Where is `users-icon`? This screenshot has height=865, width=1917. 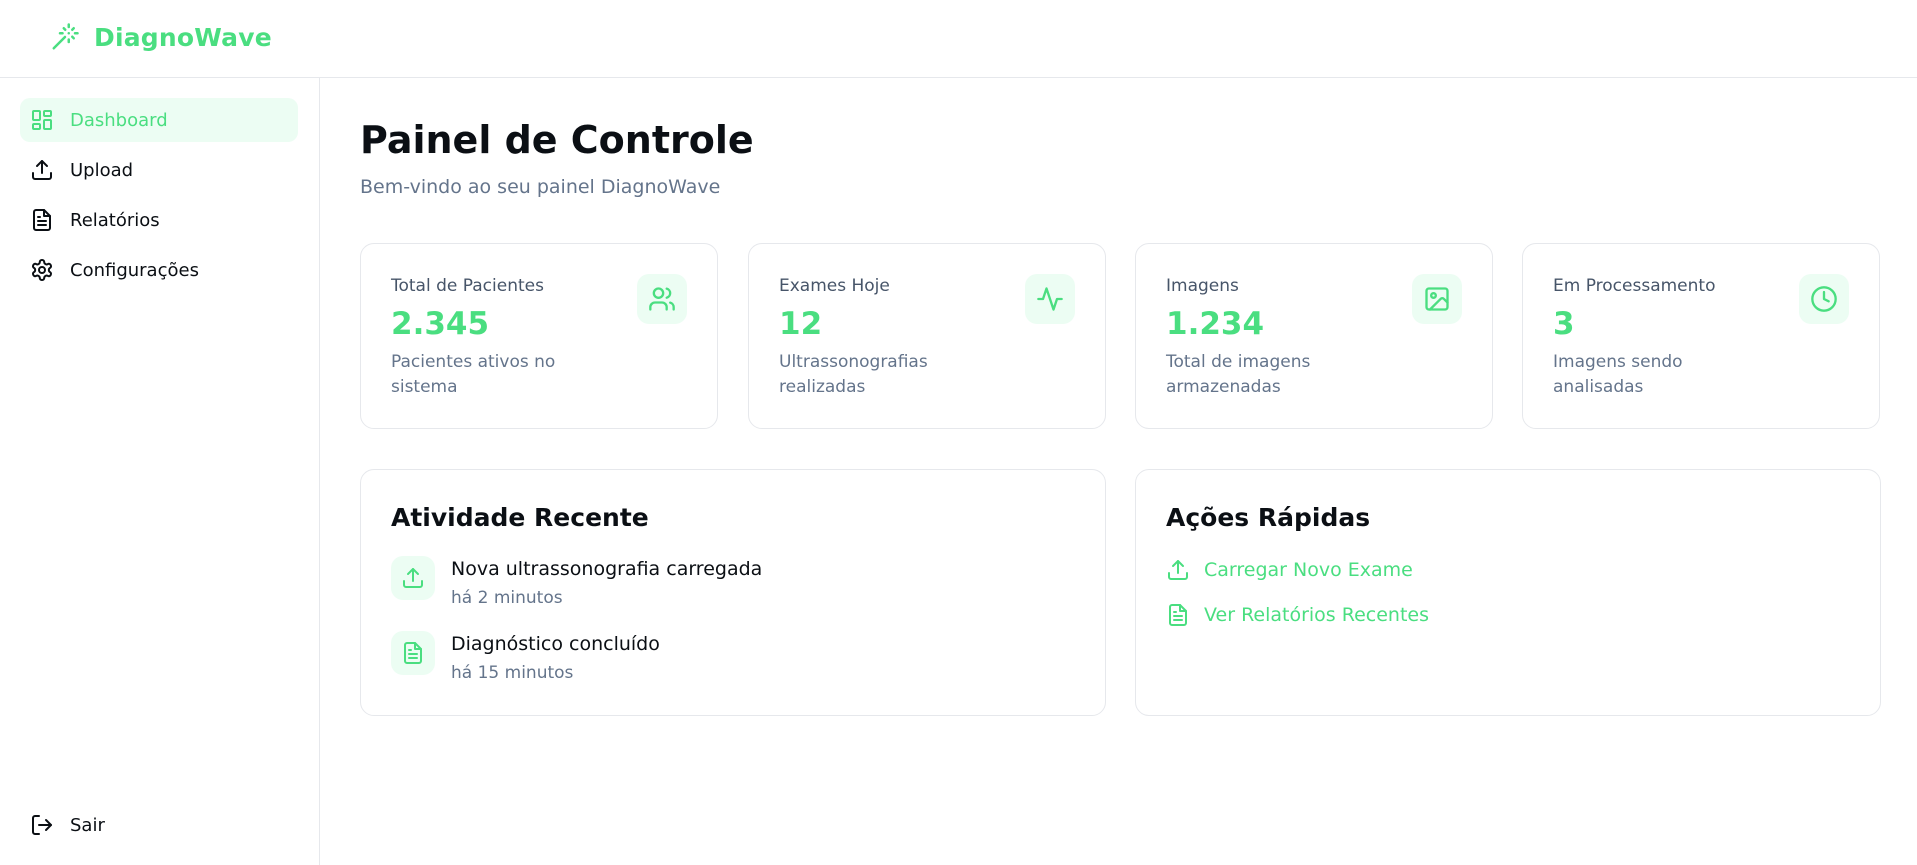 users-icon is located at coordinates (662, 299).